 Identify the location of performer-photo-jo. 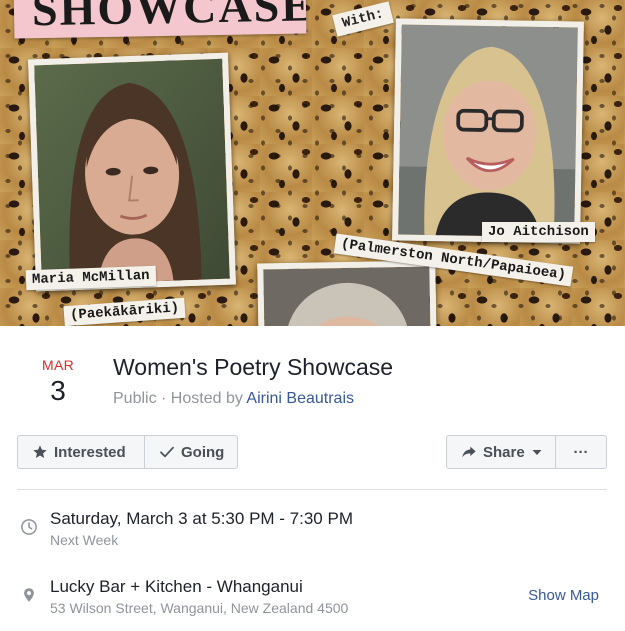
(488, 131).